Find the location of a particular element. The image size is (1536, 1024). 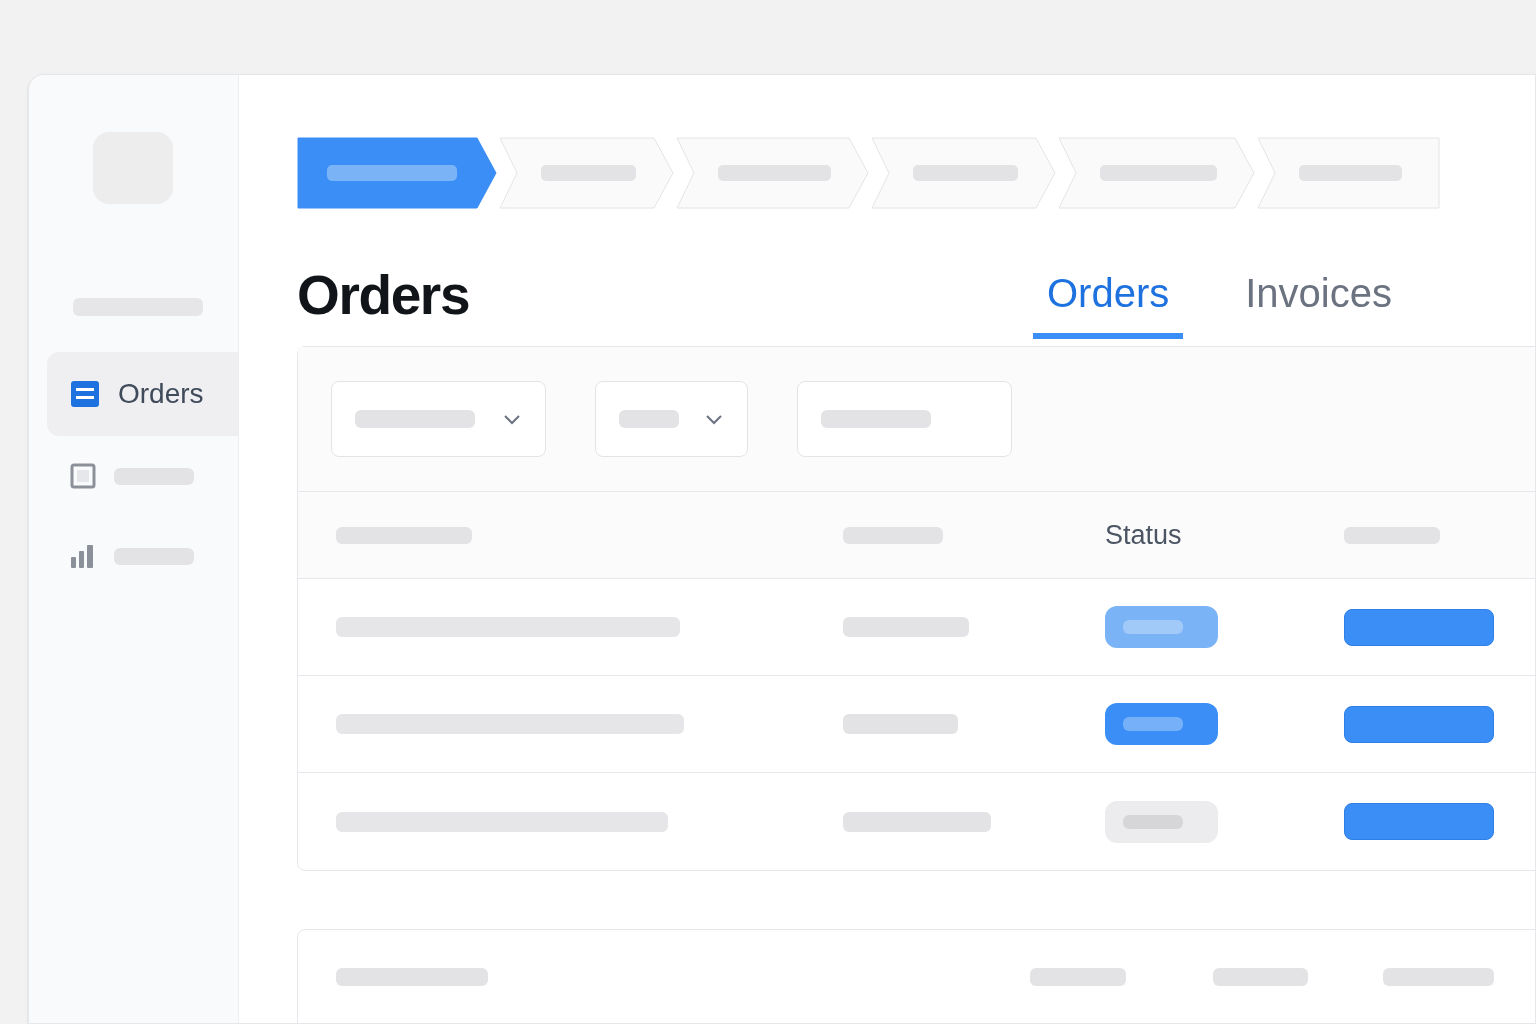

input-field is located at coordinates (904, 419).